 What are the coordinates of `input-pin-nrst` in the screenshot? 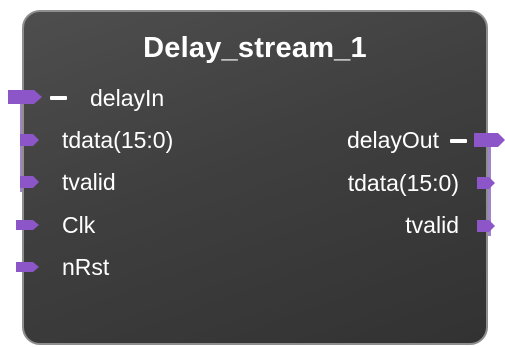 It's located at (27, 267).